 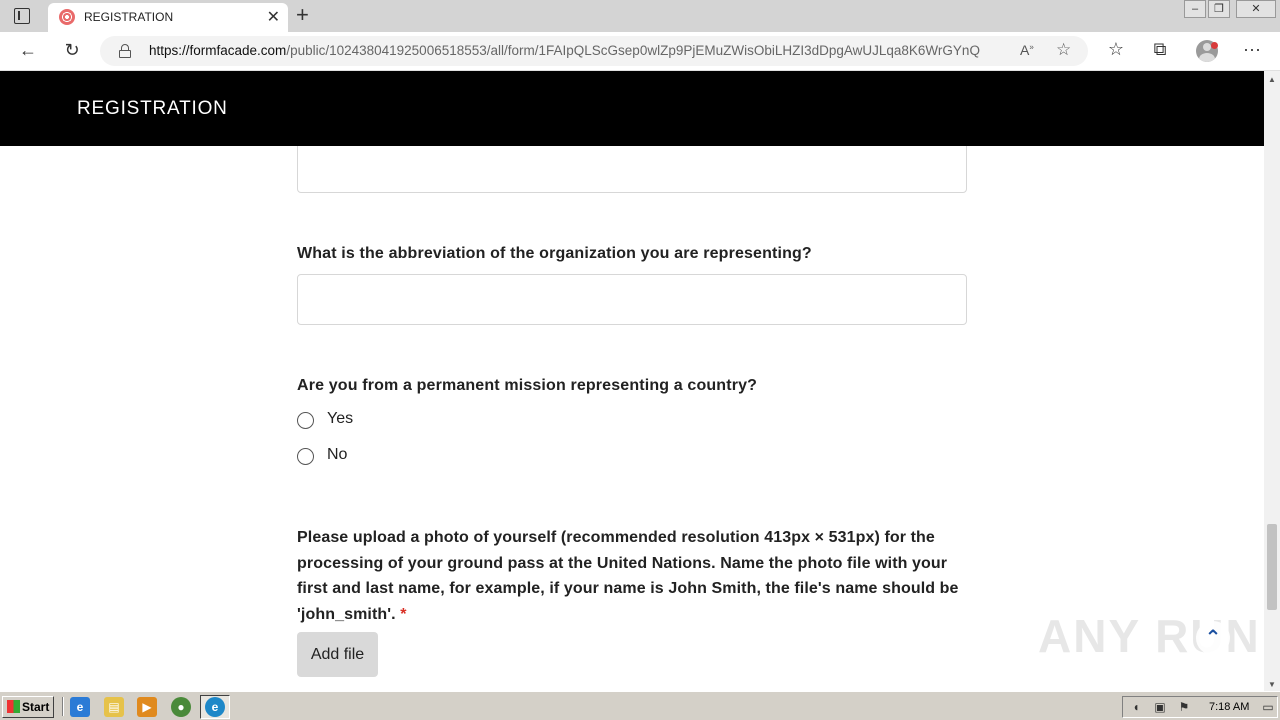 What do you see at coordinates (1184, 707) in the screenshot?
I see `flag-icon: ⚑` at bounding box center [1184, 707].